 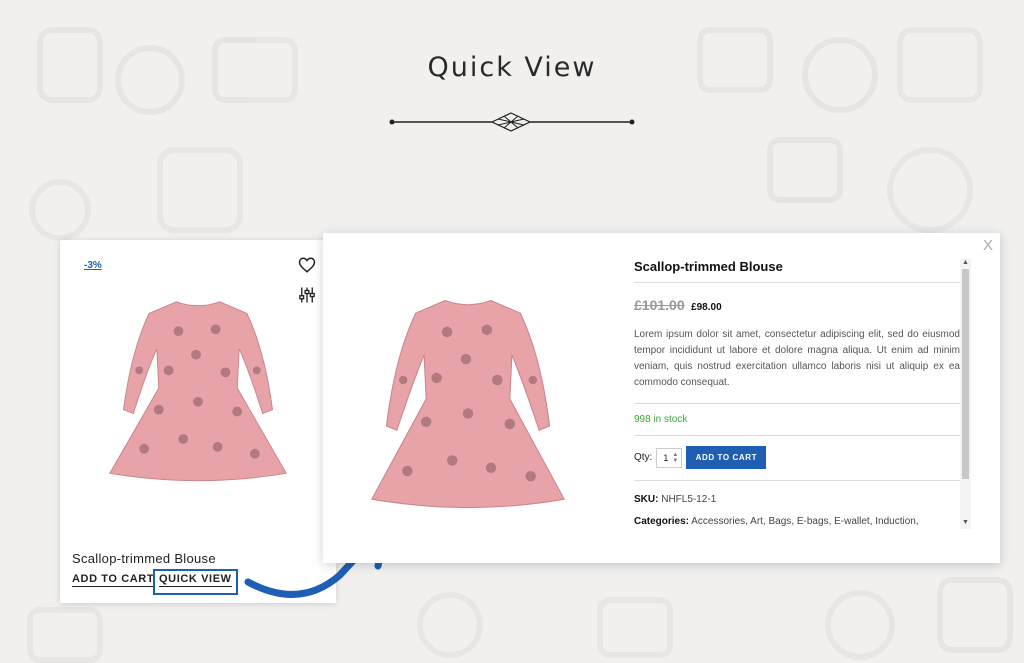 What do you see at coordinates (756, 521) in the screenshot?
I see `category-link: Art` at bounding box center [756, 521].